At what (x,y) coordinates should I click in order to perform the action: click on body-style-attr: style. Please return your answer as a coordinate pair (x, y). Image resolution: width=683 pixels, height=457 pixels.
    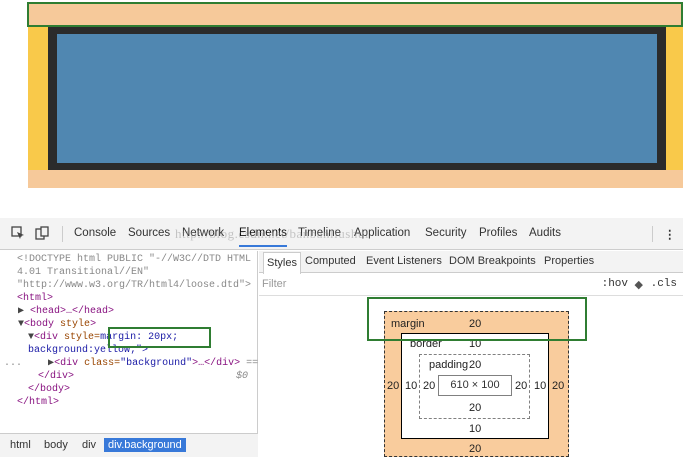
    Looking at the image, I should click on (75, 324).